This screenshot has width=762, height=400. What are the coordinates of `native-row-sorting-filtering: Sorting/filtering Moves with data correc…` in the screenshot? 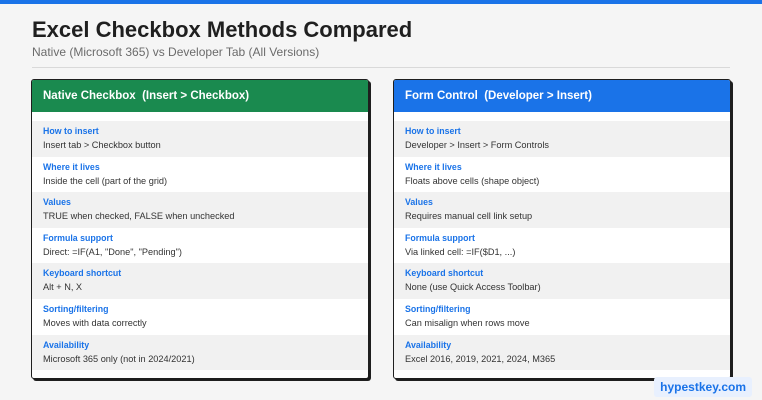 It's located at (200, 317).